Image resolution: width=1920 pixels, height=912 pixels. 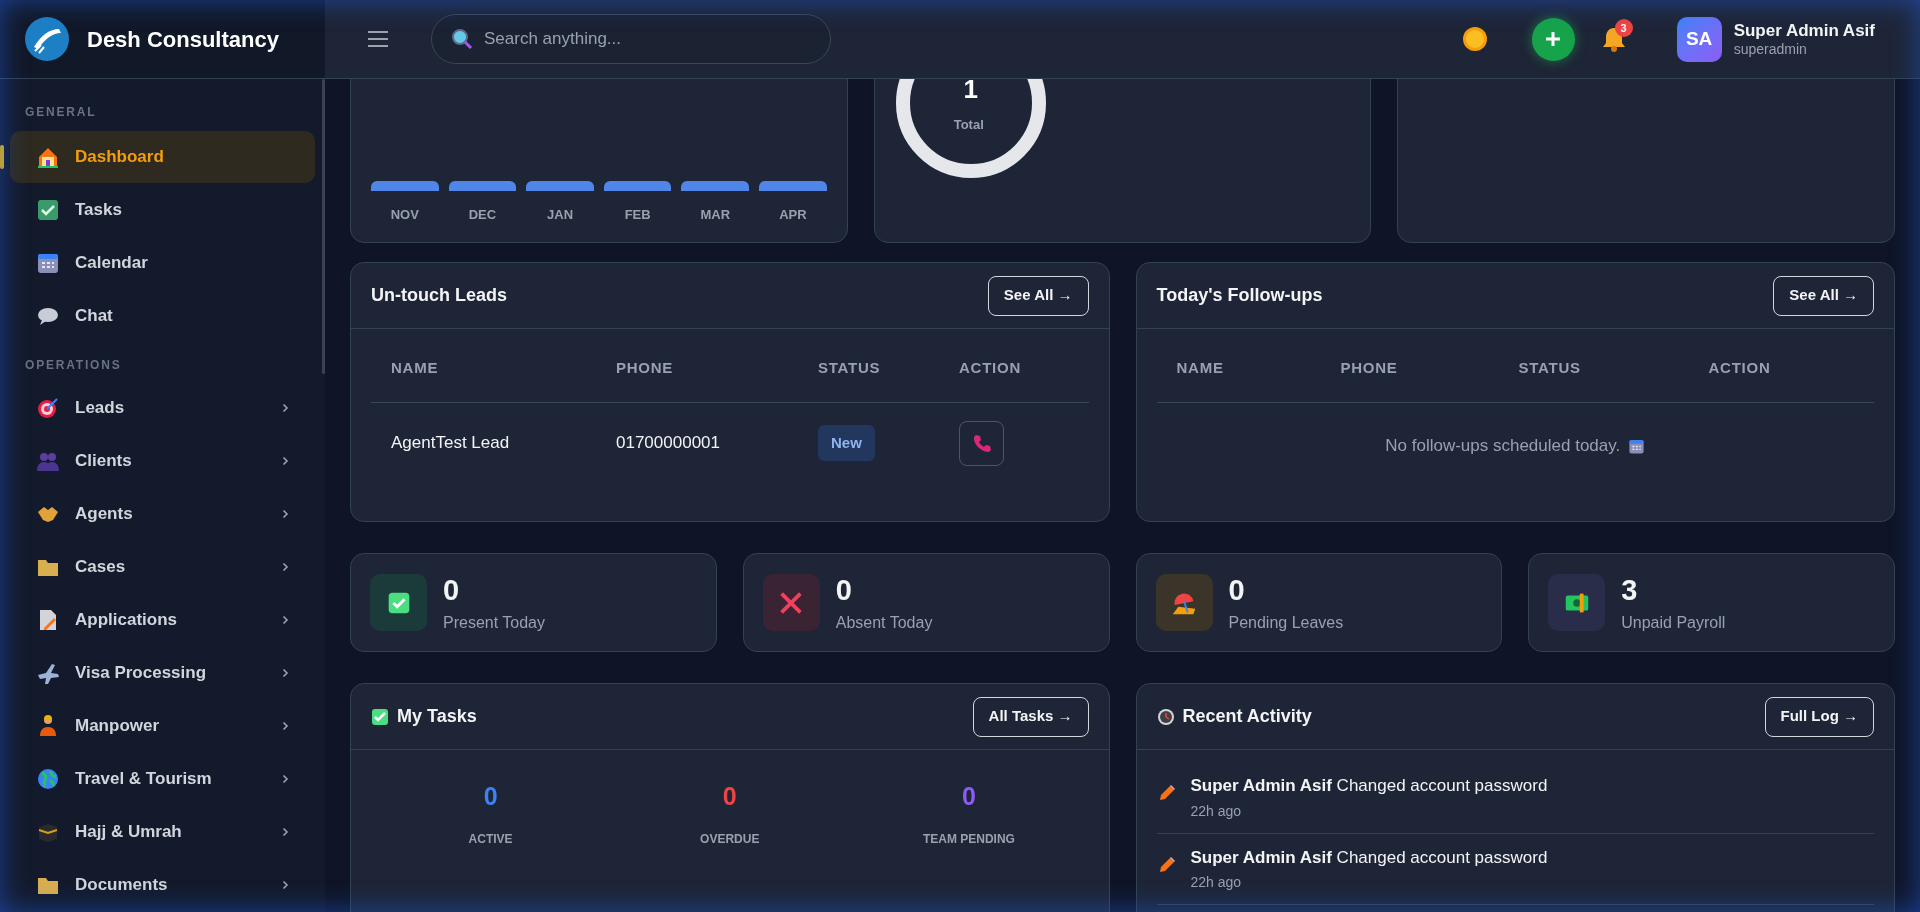 I want to click on logo-icon, so click(x=47, y=39).